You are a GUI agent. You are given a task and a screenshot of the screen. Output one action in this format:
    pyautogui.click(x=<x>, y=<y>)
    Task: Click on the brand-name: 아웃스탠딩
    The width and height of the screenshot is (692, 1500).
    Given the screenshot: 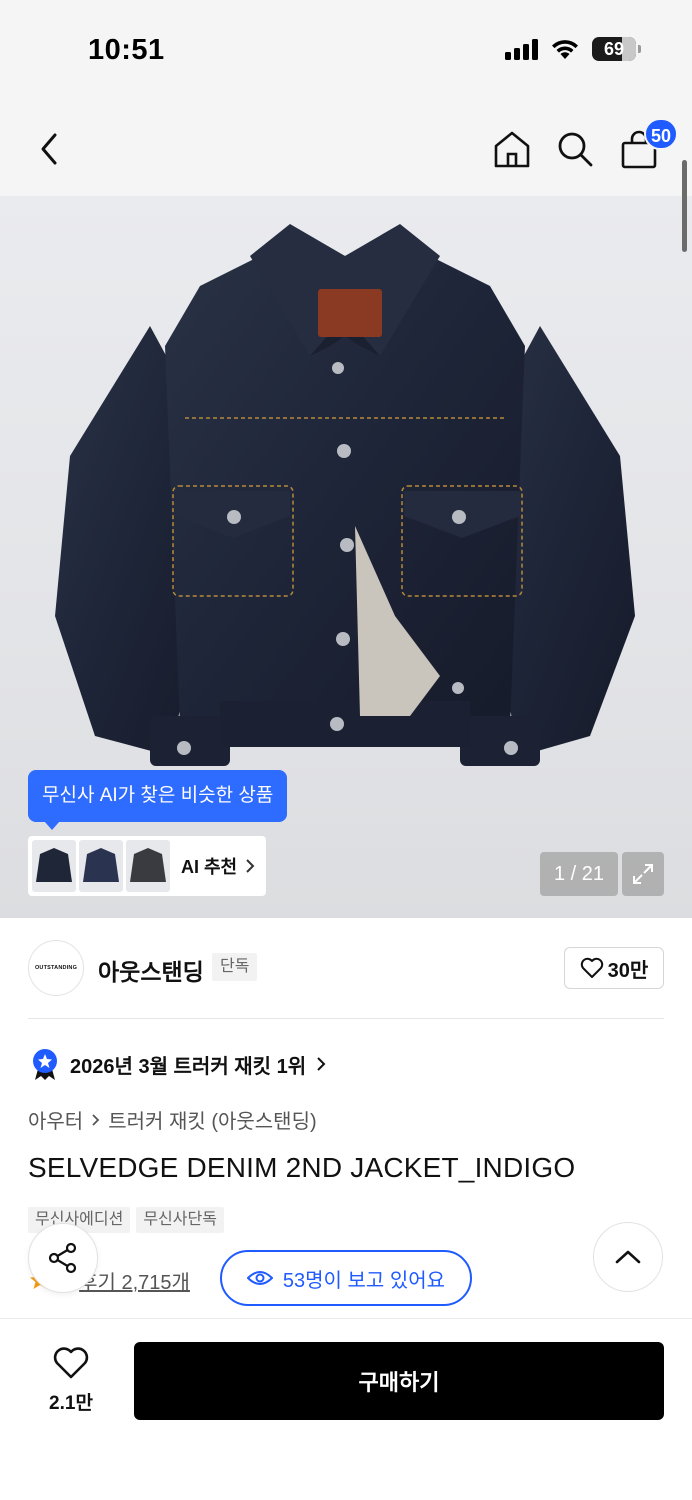 What is the action you would take?
    pyautogui.click(x=151, y=970)
    